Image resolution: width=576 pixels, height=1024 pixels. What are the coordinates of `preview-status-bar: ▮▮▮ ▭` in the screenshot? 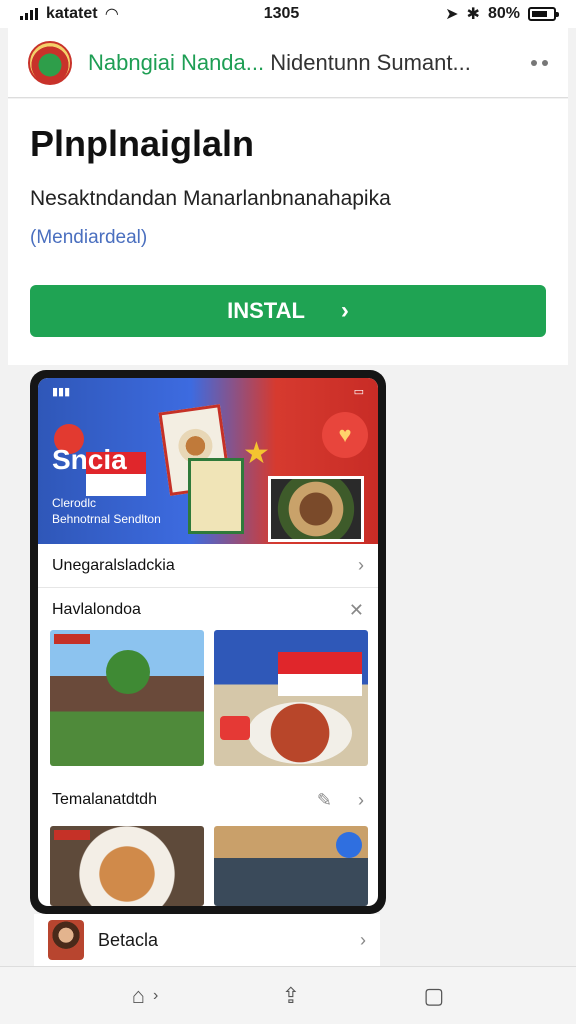 It's located at (208, 391).